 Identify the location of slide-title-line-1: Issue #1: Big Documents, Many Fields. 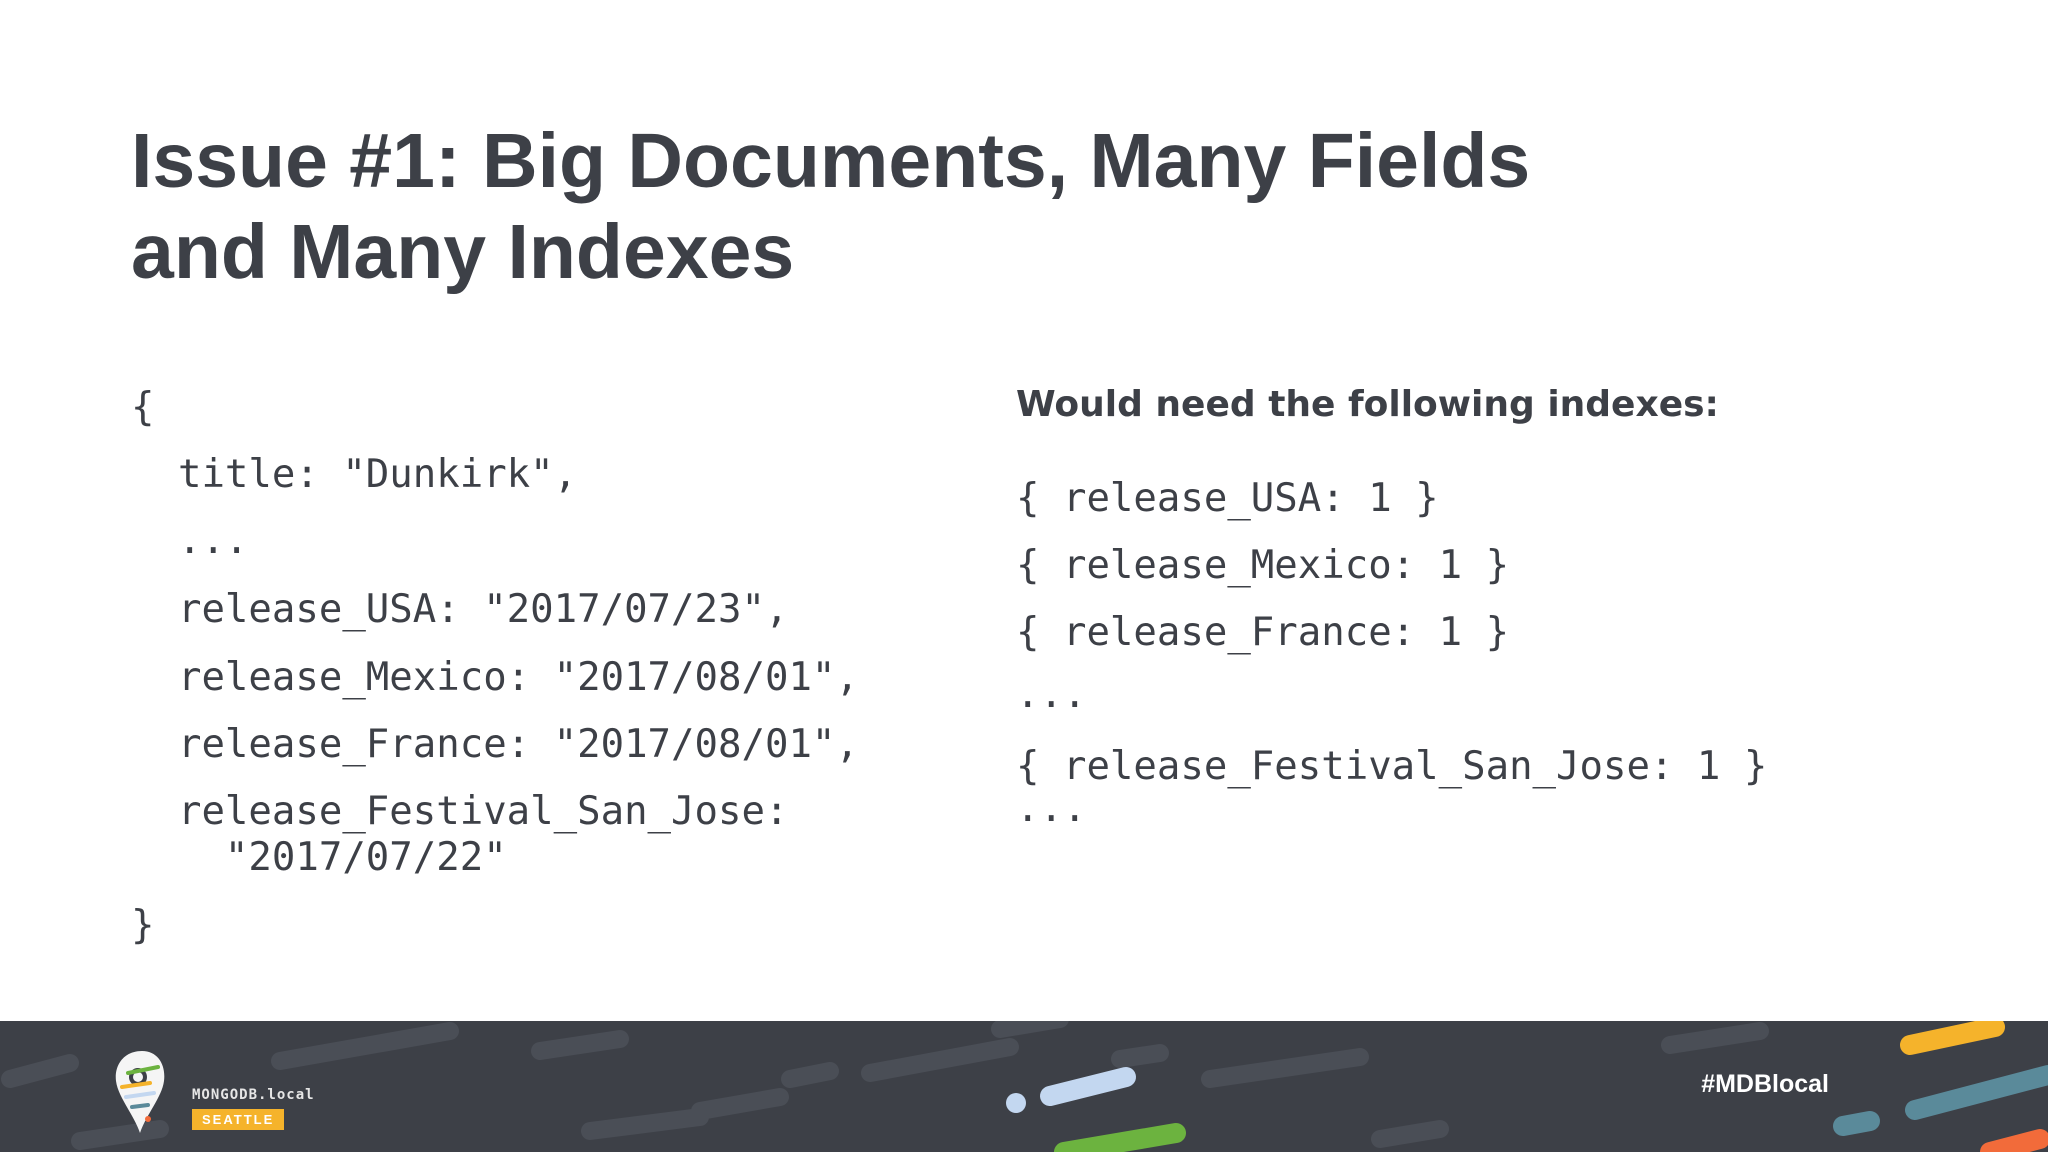
(831, 161).